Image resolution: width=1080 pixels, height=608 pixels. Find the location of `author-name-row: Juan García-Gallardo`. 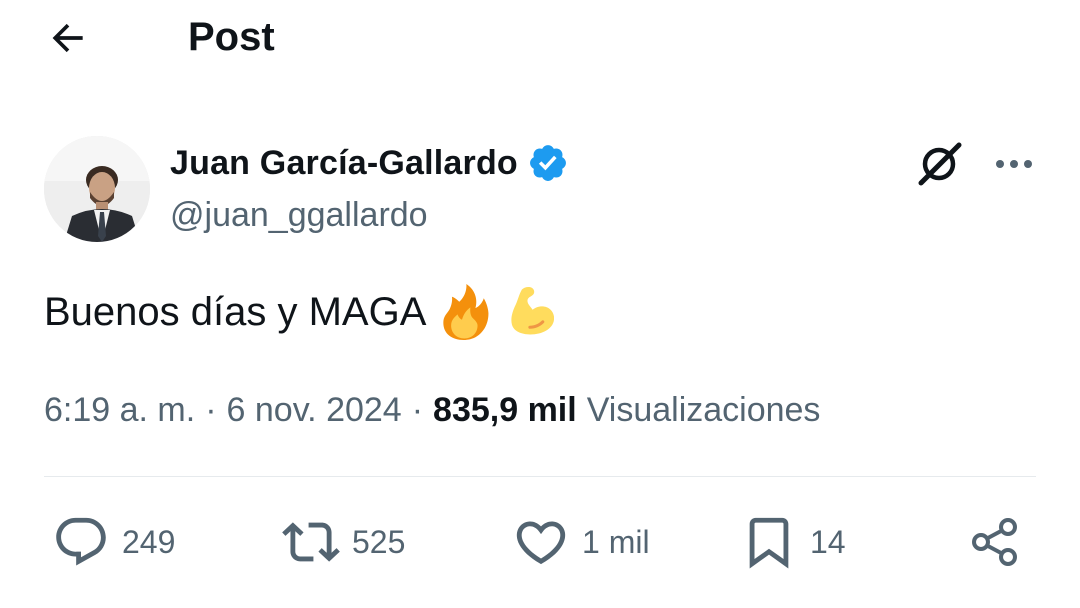

author-name-row: Juan García-Gallardo is located at coordinates (370, 163).